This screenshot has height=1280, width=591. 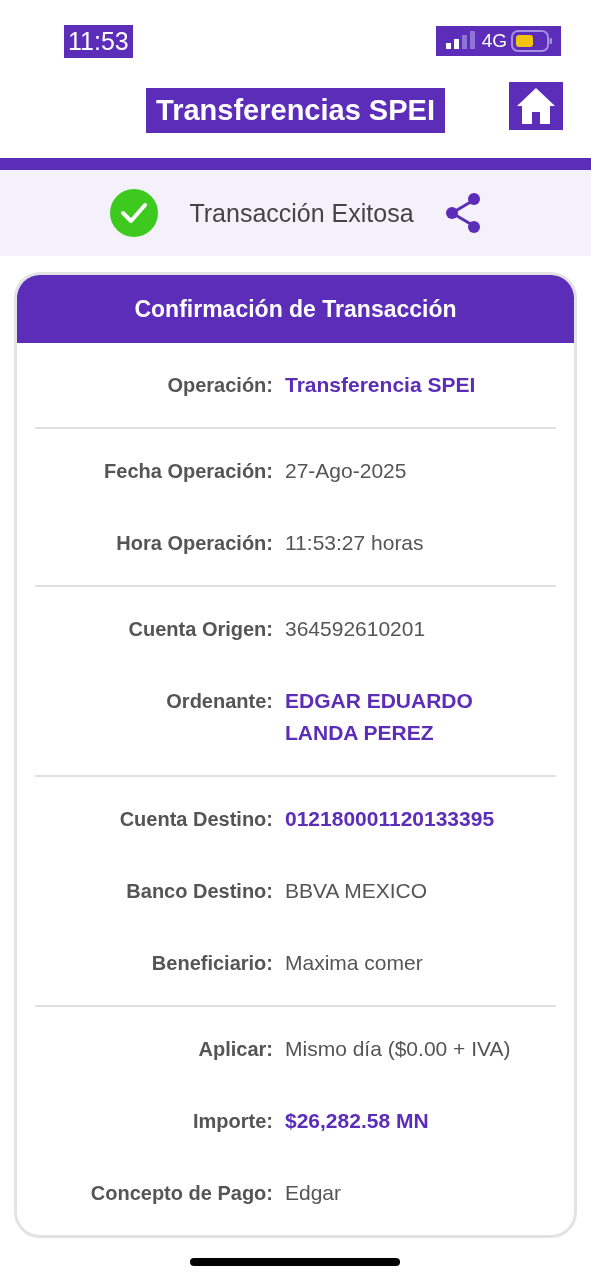 What do you see at coordinates (295, 110) in the screenshot?
I see `page-title: Transferencias SPEI` at bounding box center [295, 110].